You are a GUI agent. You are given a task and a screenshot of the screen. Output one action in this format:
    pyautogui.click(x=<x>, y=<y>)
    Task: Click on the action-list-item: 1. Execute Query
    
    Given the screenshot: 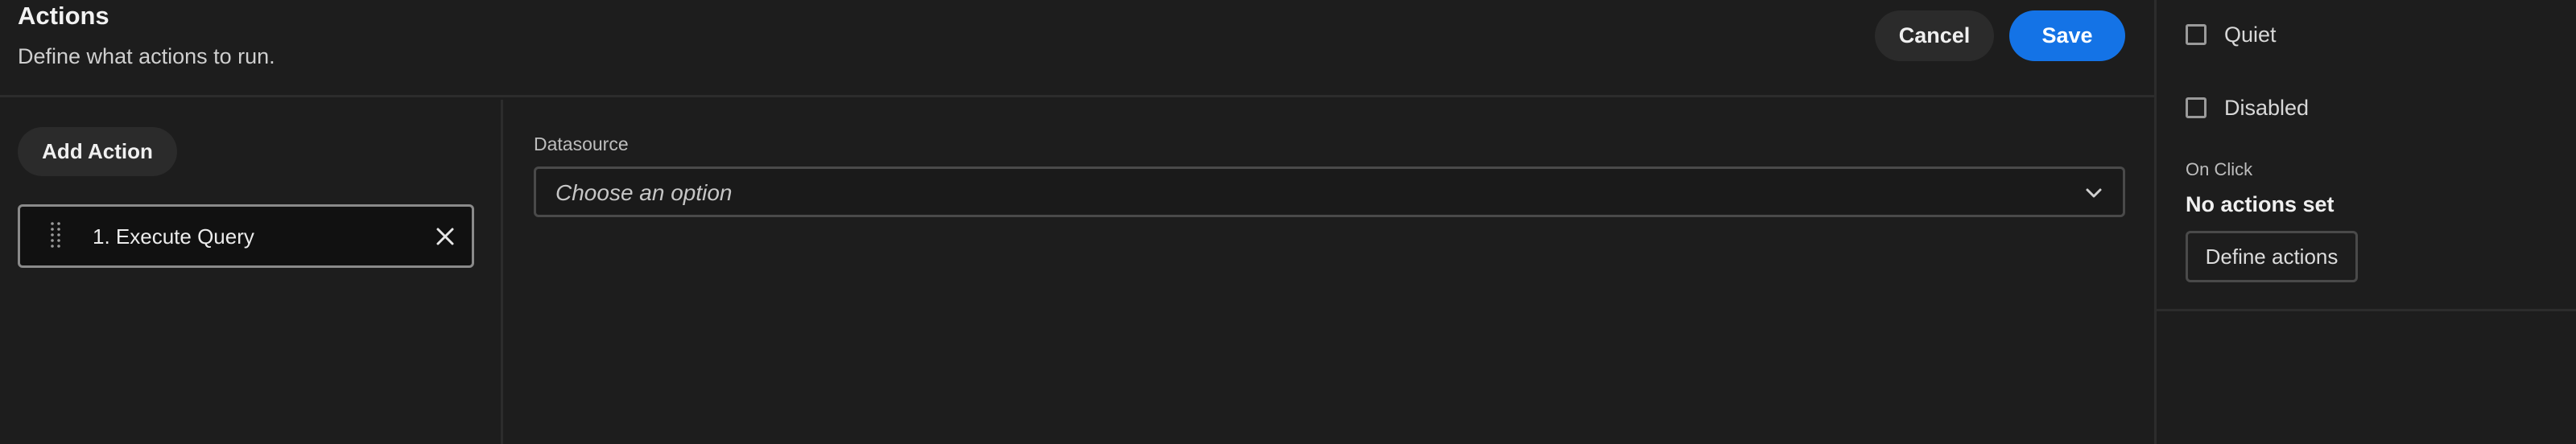 What is the action you would take?
    pyautogui.click(x=246, y=236)
    